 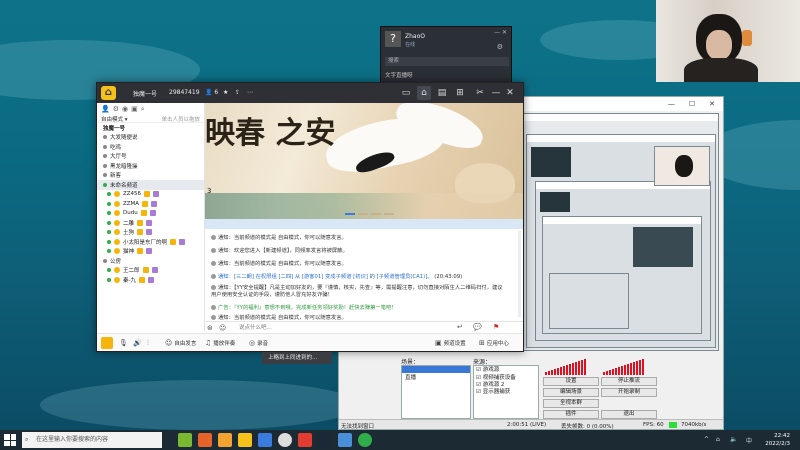 I want to click on yy-icon, so click(x=107, y=343).